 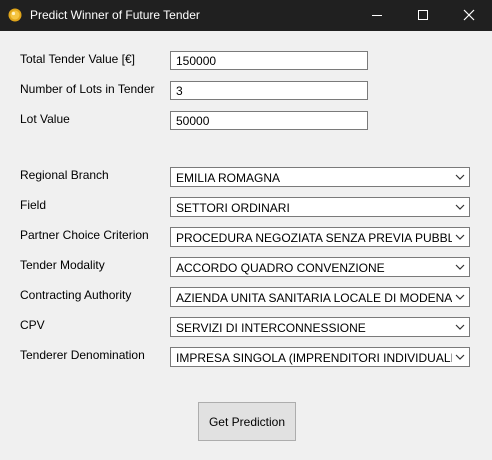 I want to click on maximize-icon, so click(x=423, y=15).